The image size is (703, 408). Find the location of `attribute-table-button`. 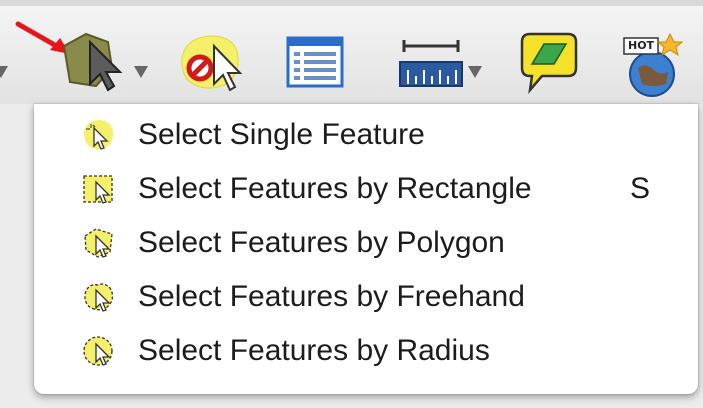

attribute-table-button is located at coordinates (315, 63).